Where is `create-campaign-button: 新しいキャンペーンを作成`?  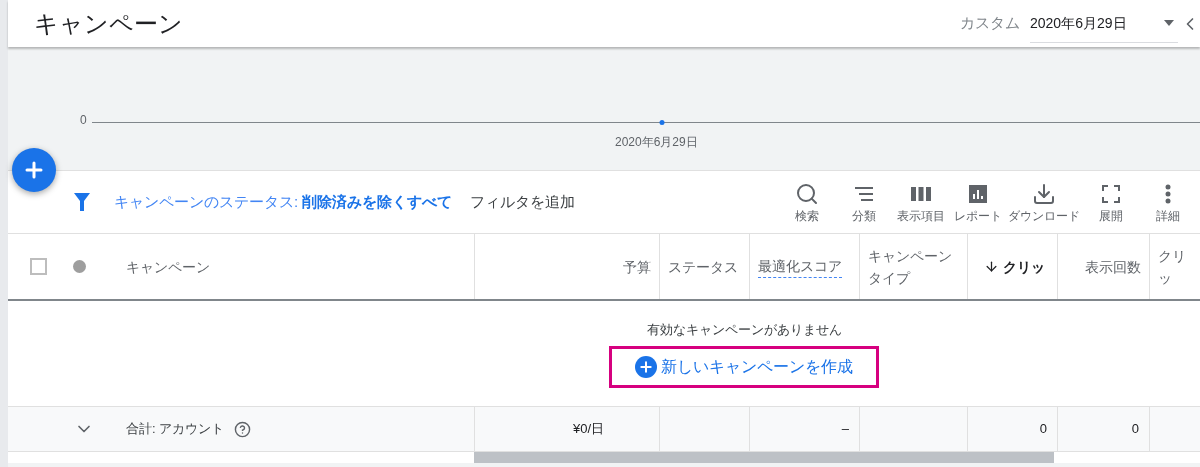
create-campaign-button: 新しいキャンペーンを作成 is located at coordinates (744, 366).